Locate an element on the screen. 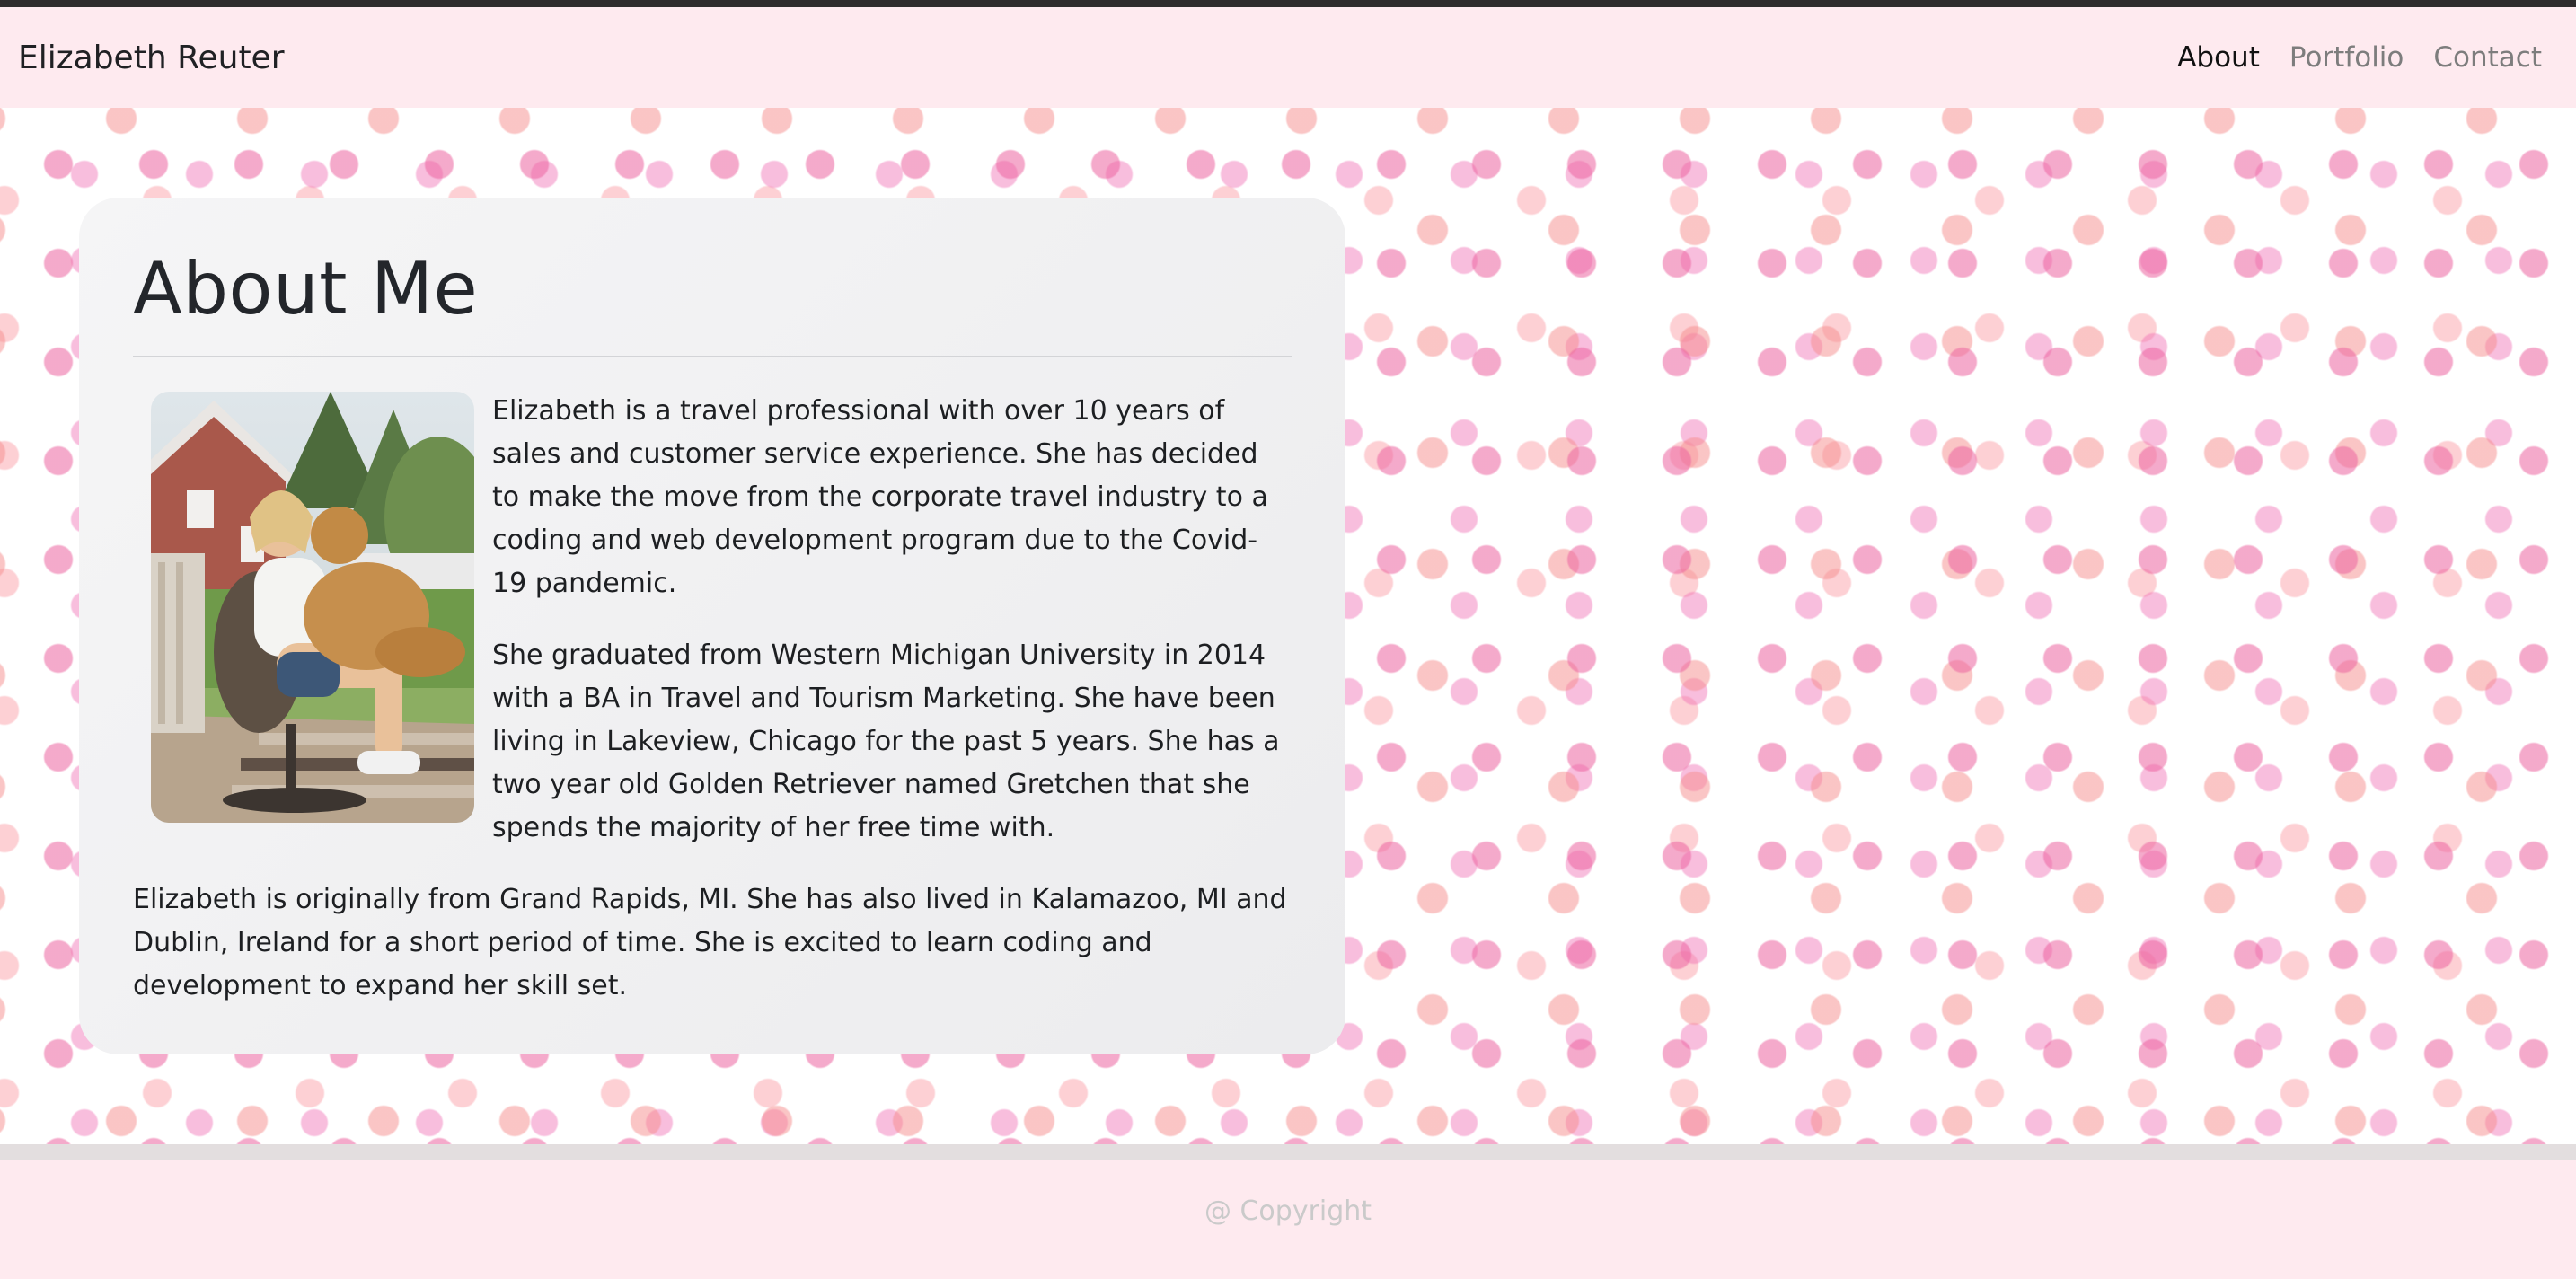 The image size is (2576, 1279). title-divider is located at coordinates (712, 357).